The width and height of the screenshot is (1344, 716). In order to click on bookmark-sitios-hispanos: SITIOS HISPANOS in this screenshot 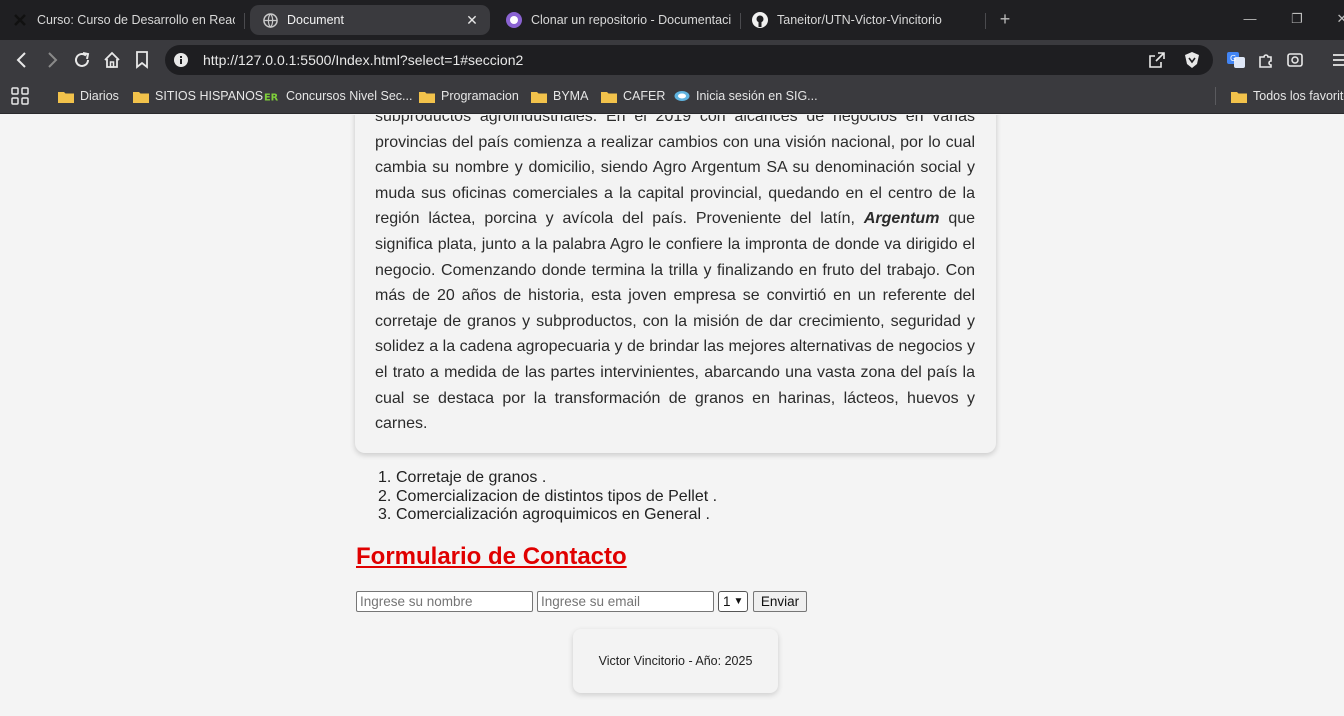, I will do `click(198, 96)`.